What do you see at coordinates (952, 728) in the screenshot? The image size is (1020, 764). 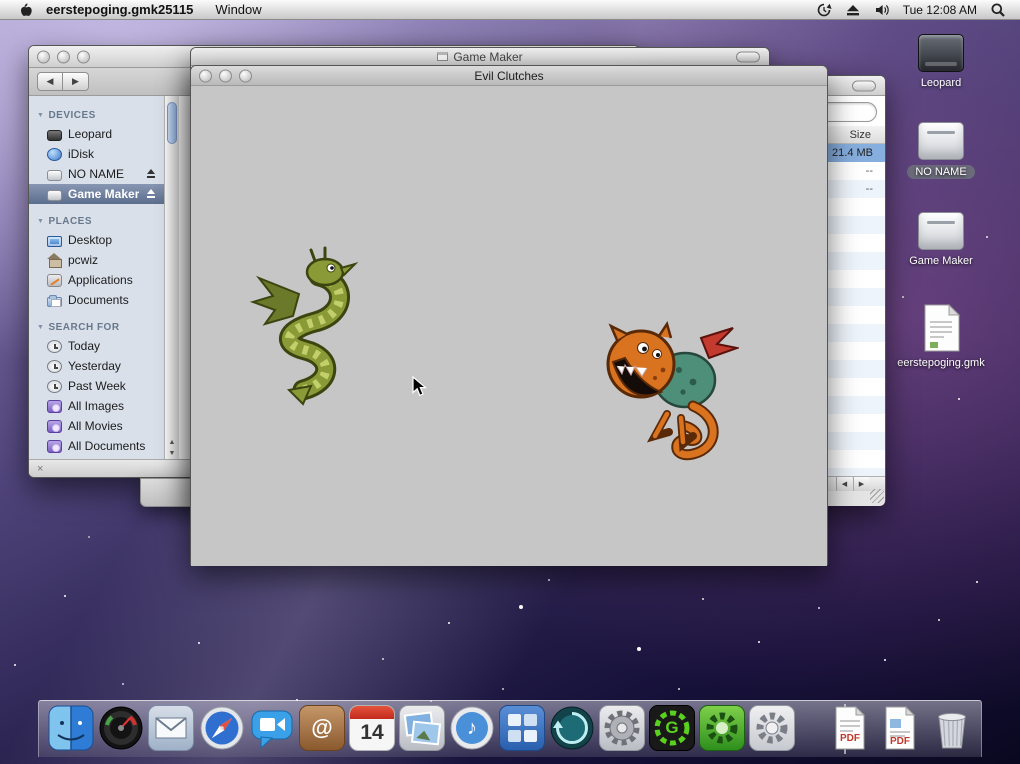 I see `dock-trash-icon` at bounding box center [952, 728].